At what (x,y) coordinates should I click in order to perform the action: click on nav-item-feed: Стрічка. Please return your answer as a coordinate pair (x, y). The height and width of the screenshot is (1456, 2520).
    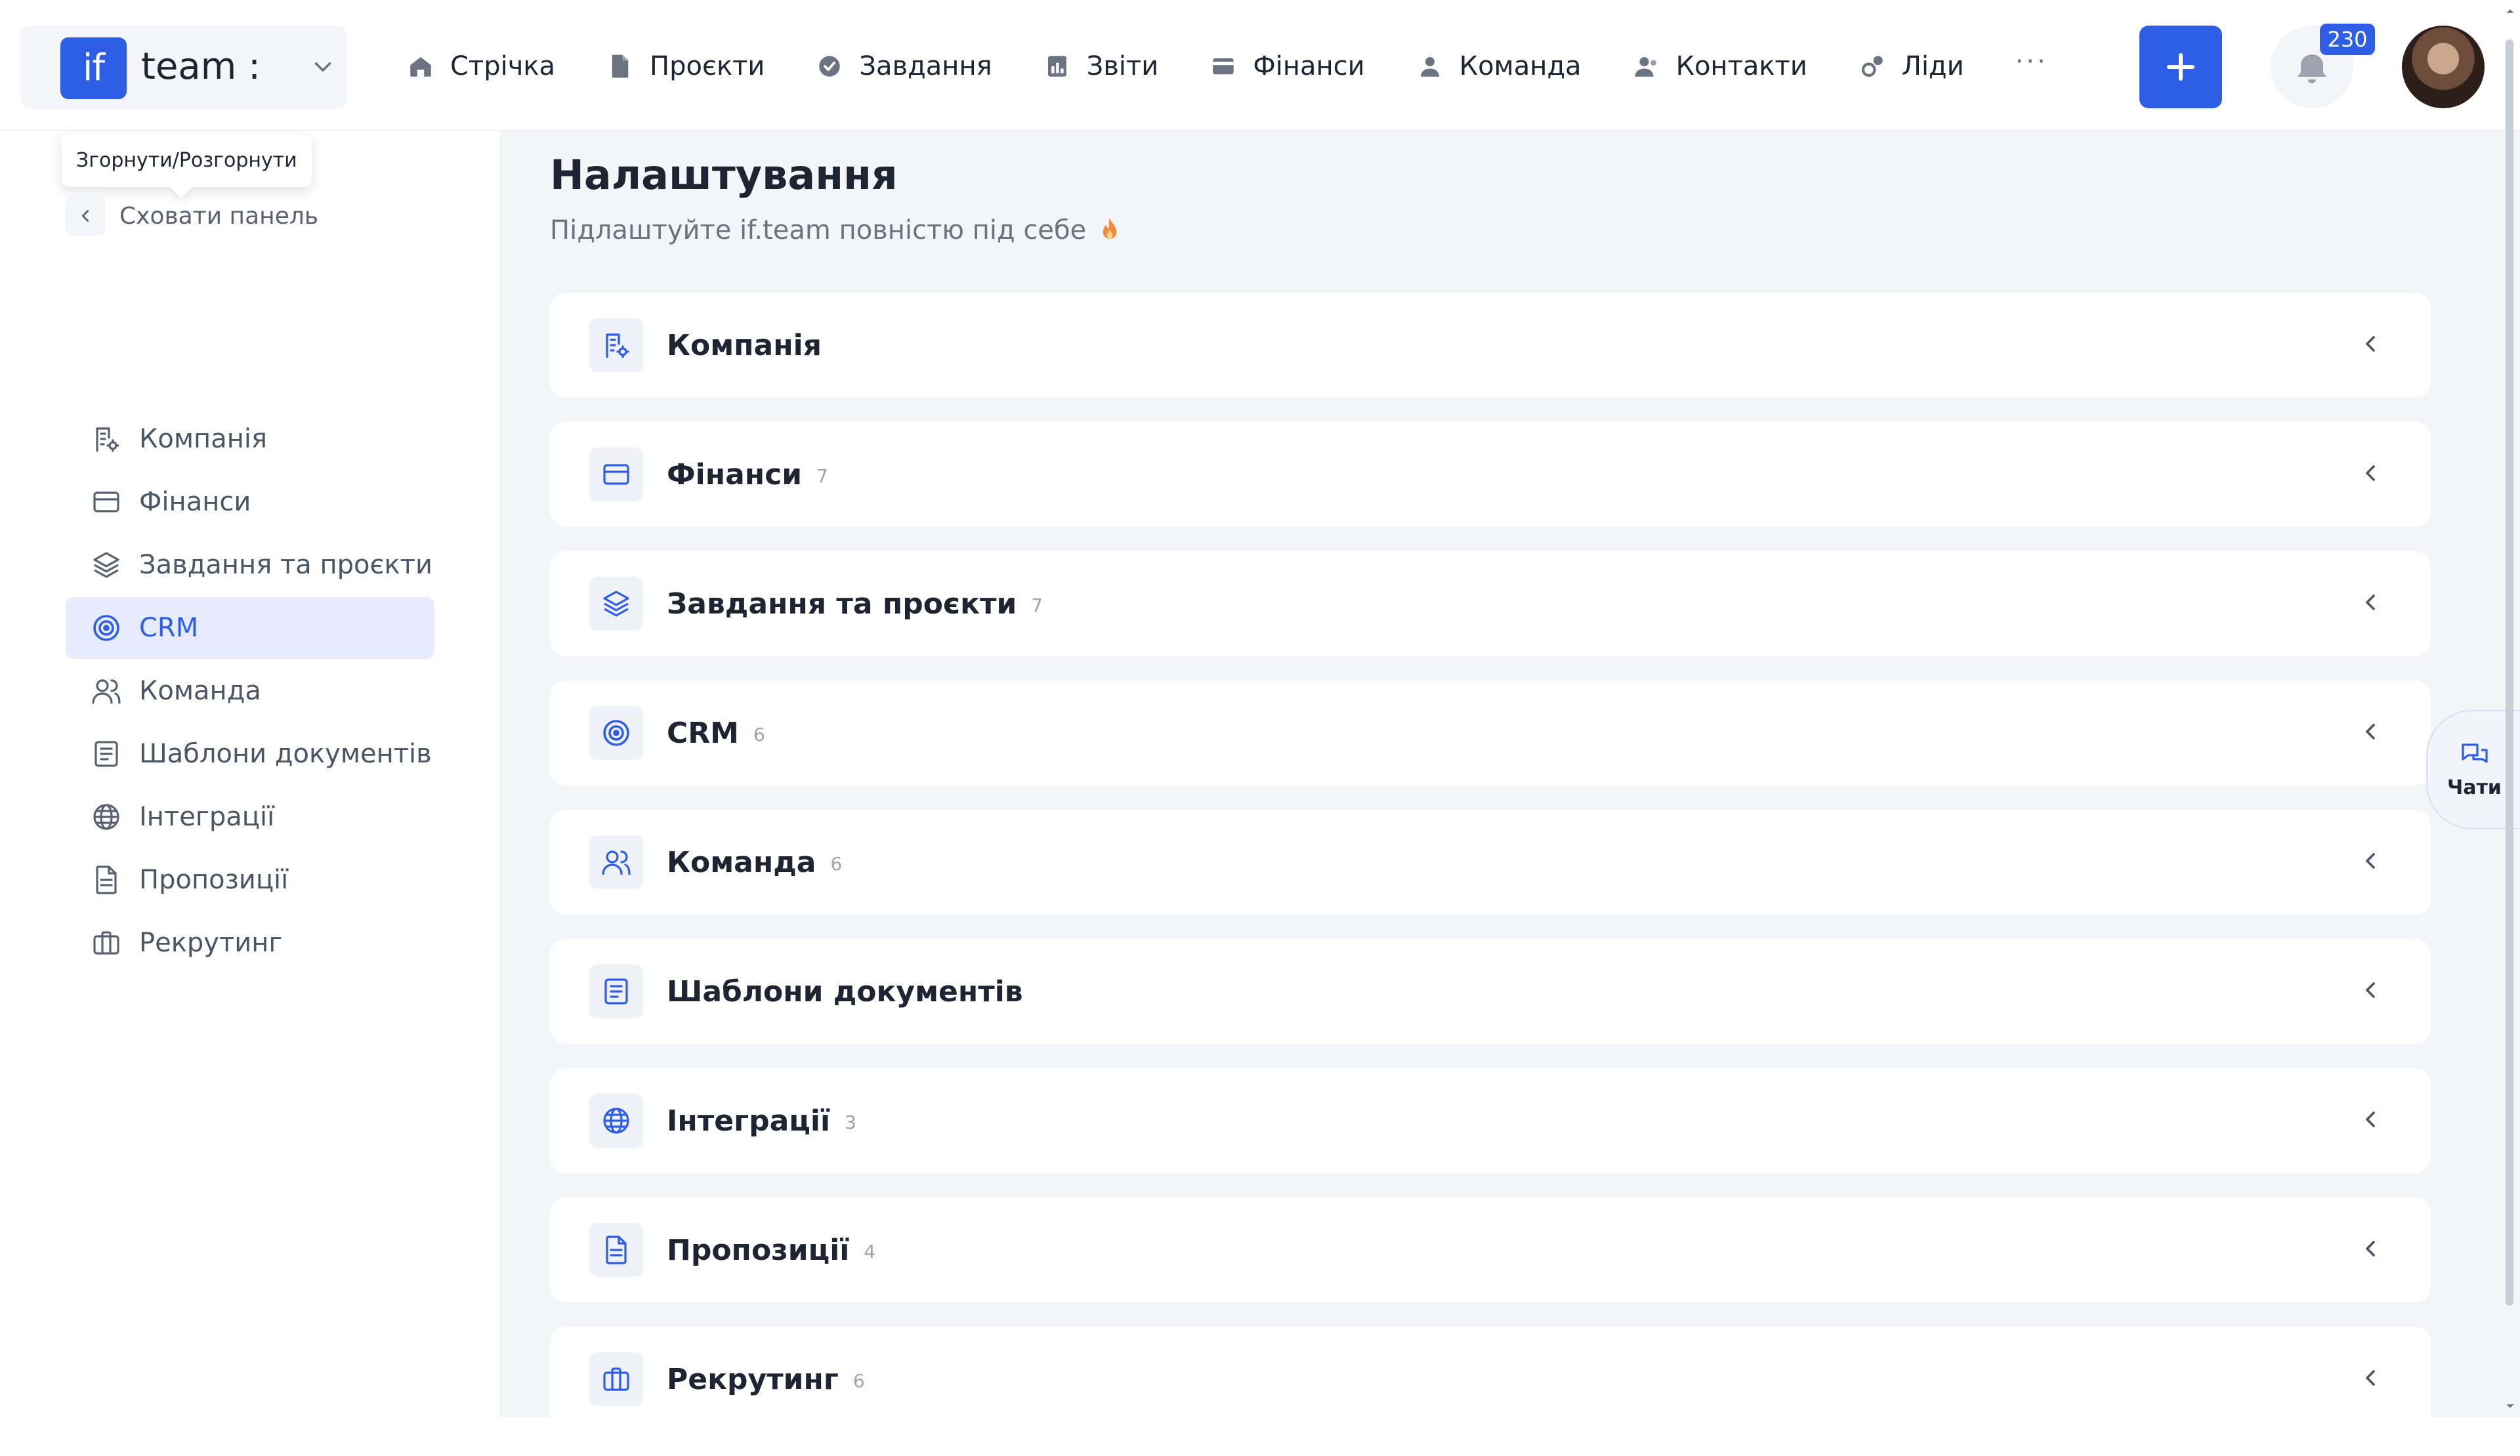
    Looking at the image, I should click on (481, 66).